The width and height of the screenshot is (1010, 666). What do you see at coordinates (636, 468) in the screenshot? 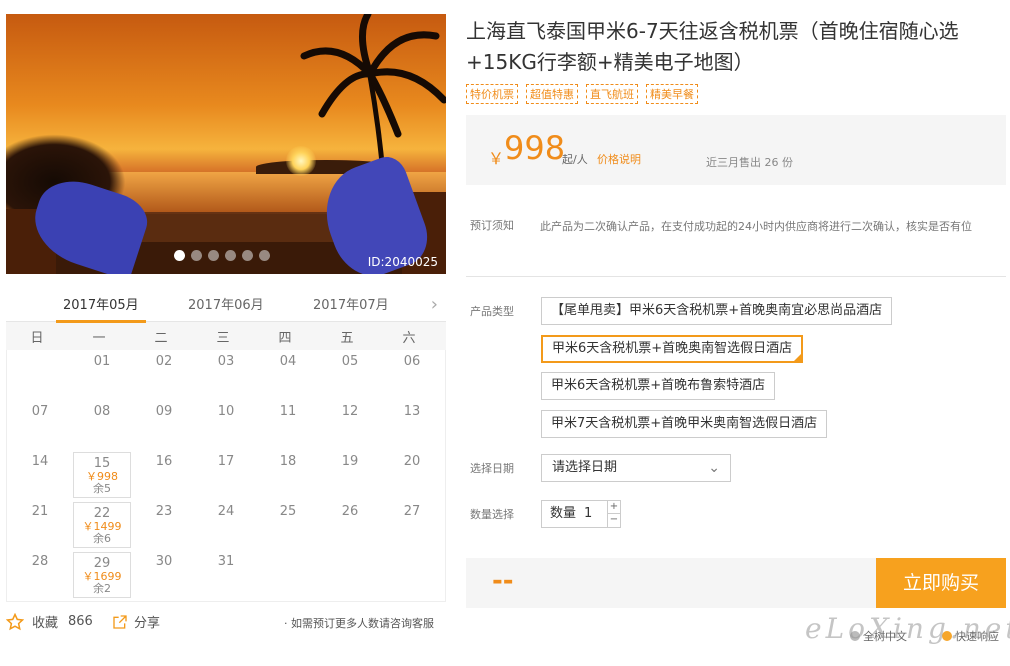
I see `date-select: 请选择日期 ⌄` at bounding box center [636, 468].